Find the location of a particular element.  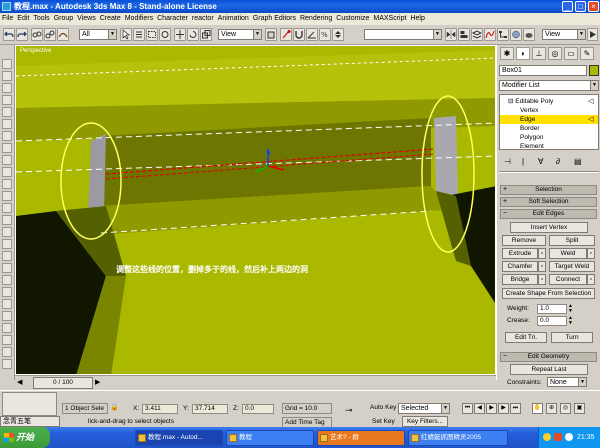

time-slider: 0 / 100 is located at coordinates (63, 383).